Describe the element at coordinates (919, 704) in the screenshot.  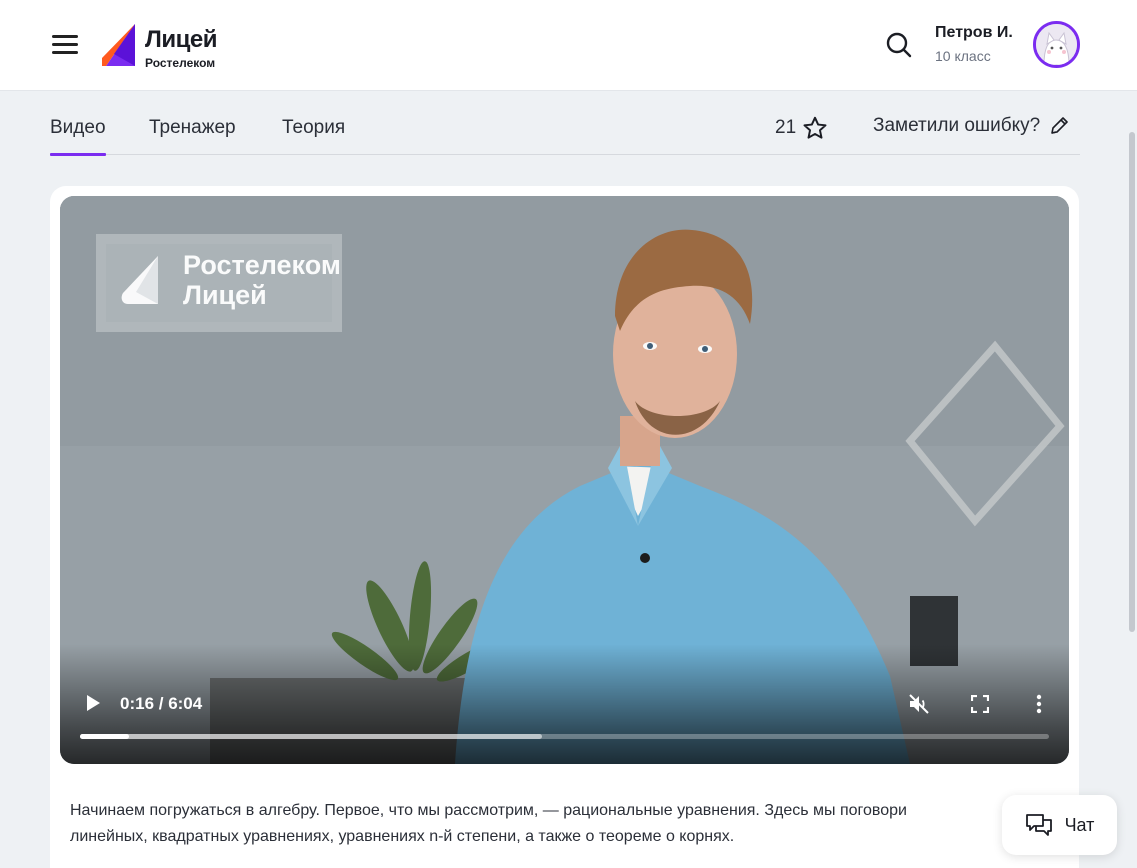
I see `muted-speaker-icon` at that location.